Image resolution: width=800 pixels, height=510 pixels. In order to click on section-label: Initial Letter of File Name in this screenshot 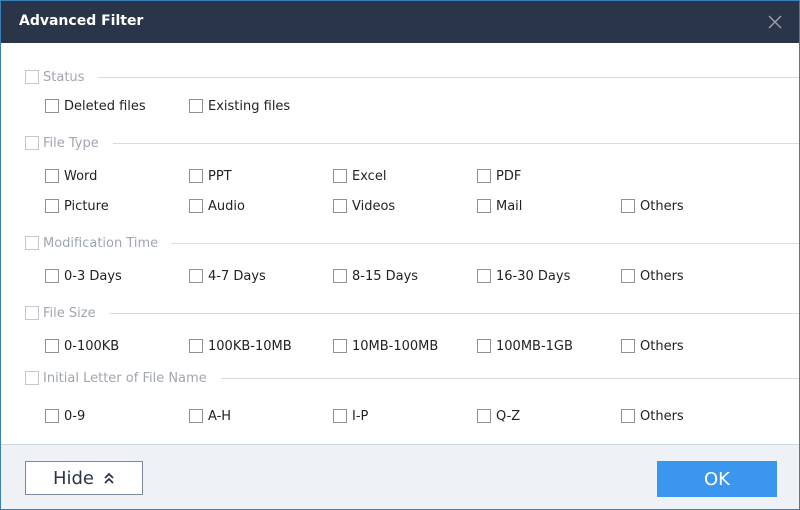, I will do `click(125, 378)`.